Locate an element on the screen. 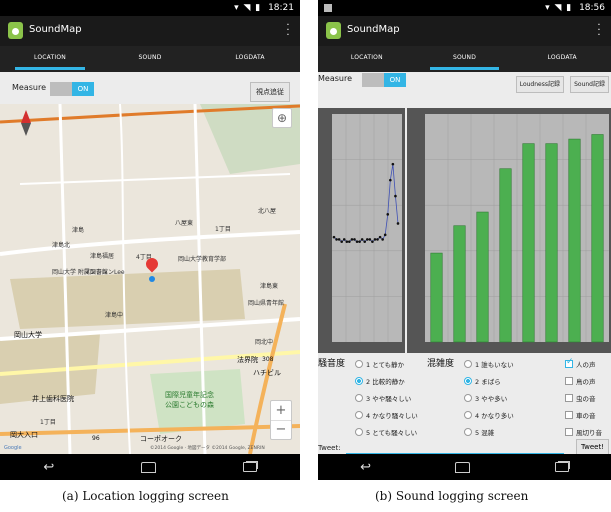 This screenshot has height=512, width=611. noise-option-label: 1 とても静か is located at coordinates (385, 365).